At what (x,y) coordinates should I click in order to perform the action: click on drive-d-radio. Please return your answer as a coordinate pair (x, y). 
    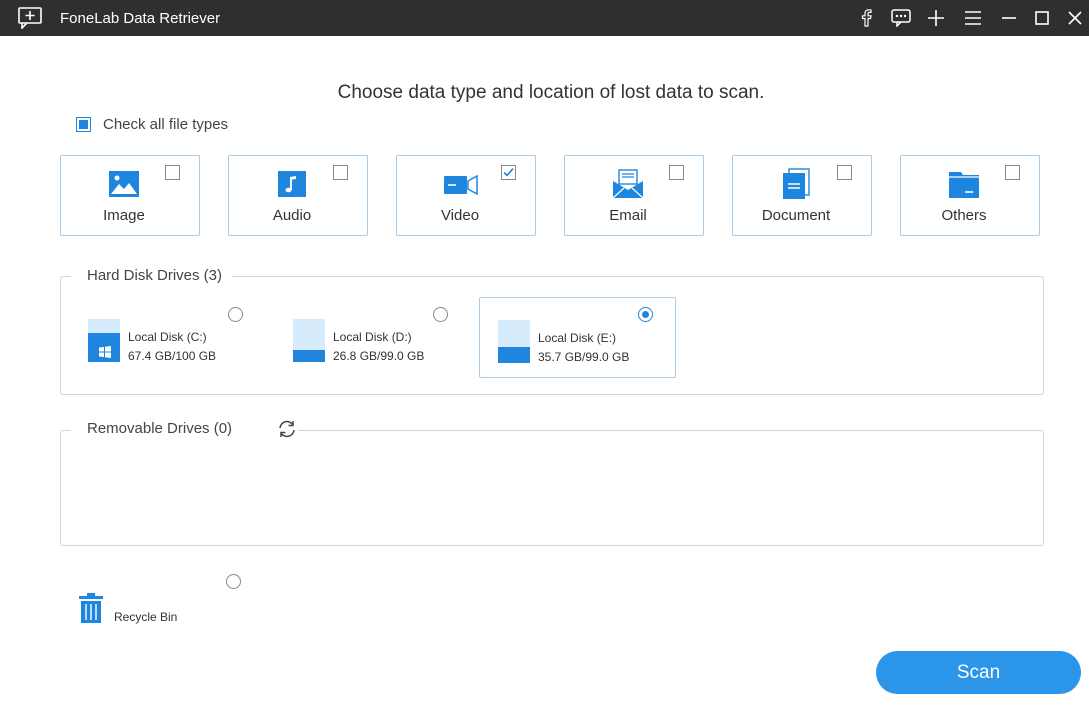
    Looking at the image, I should click on (440, 314).